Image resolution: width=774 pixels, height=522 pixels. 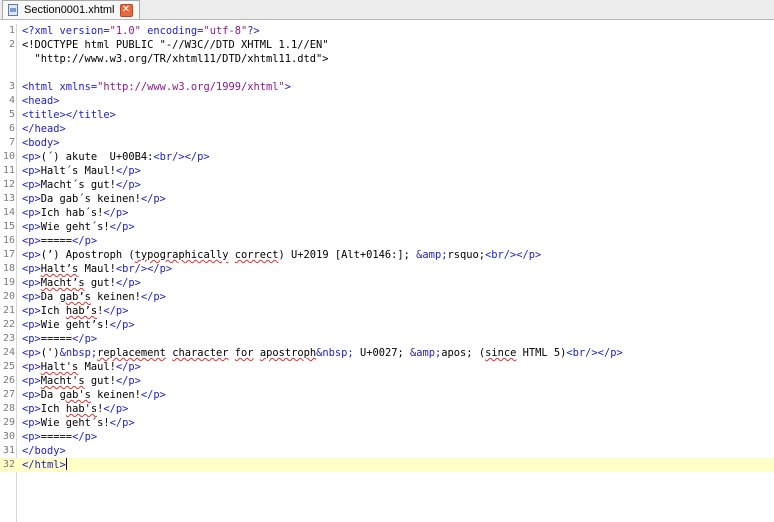 I want to click on code-line: 25 <p>Halt's Maul!</p>, so click(x=387, y=367).